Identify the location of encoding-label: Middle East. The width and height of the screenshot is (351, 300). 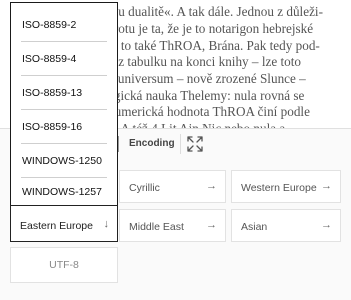
(156, 227).